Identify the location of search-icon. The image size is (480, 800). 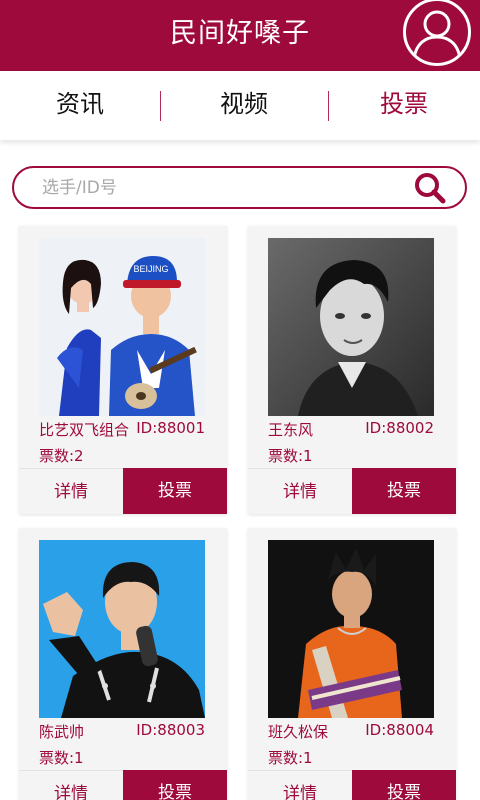
(430, 188).